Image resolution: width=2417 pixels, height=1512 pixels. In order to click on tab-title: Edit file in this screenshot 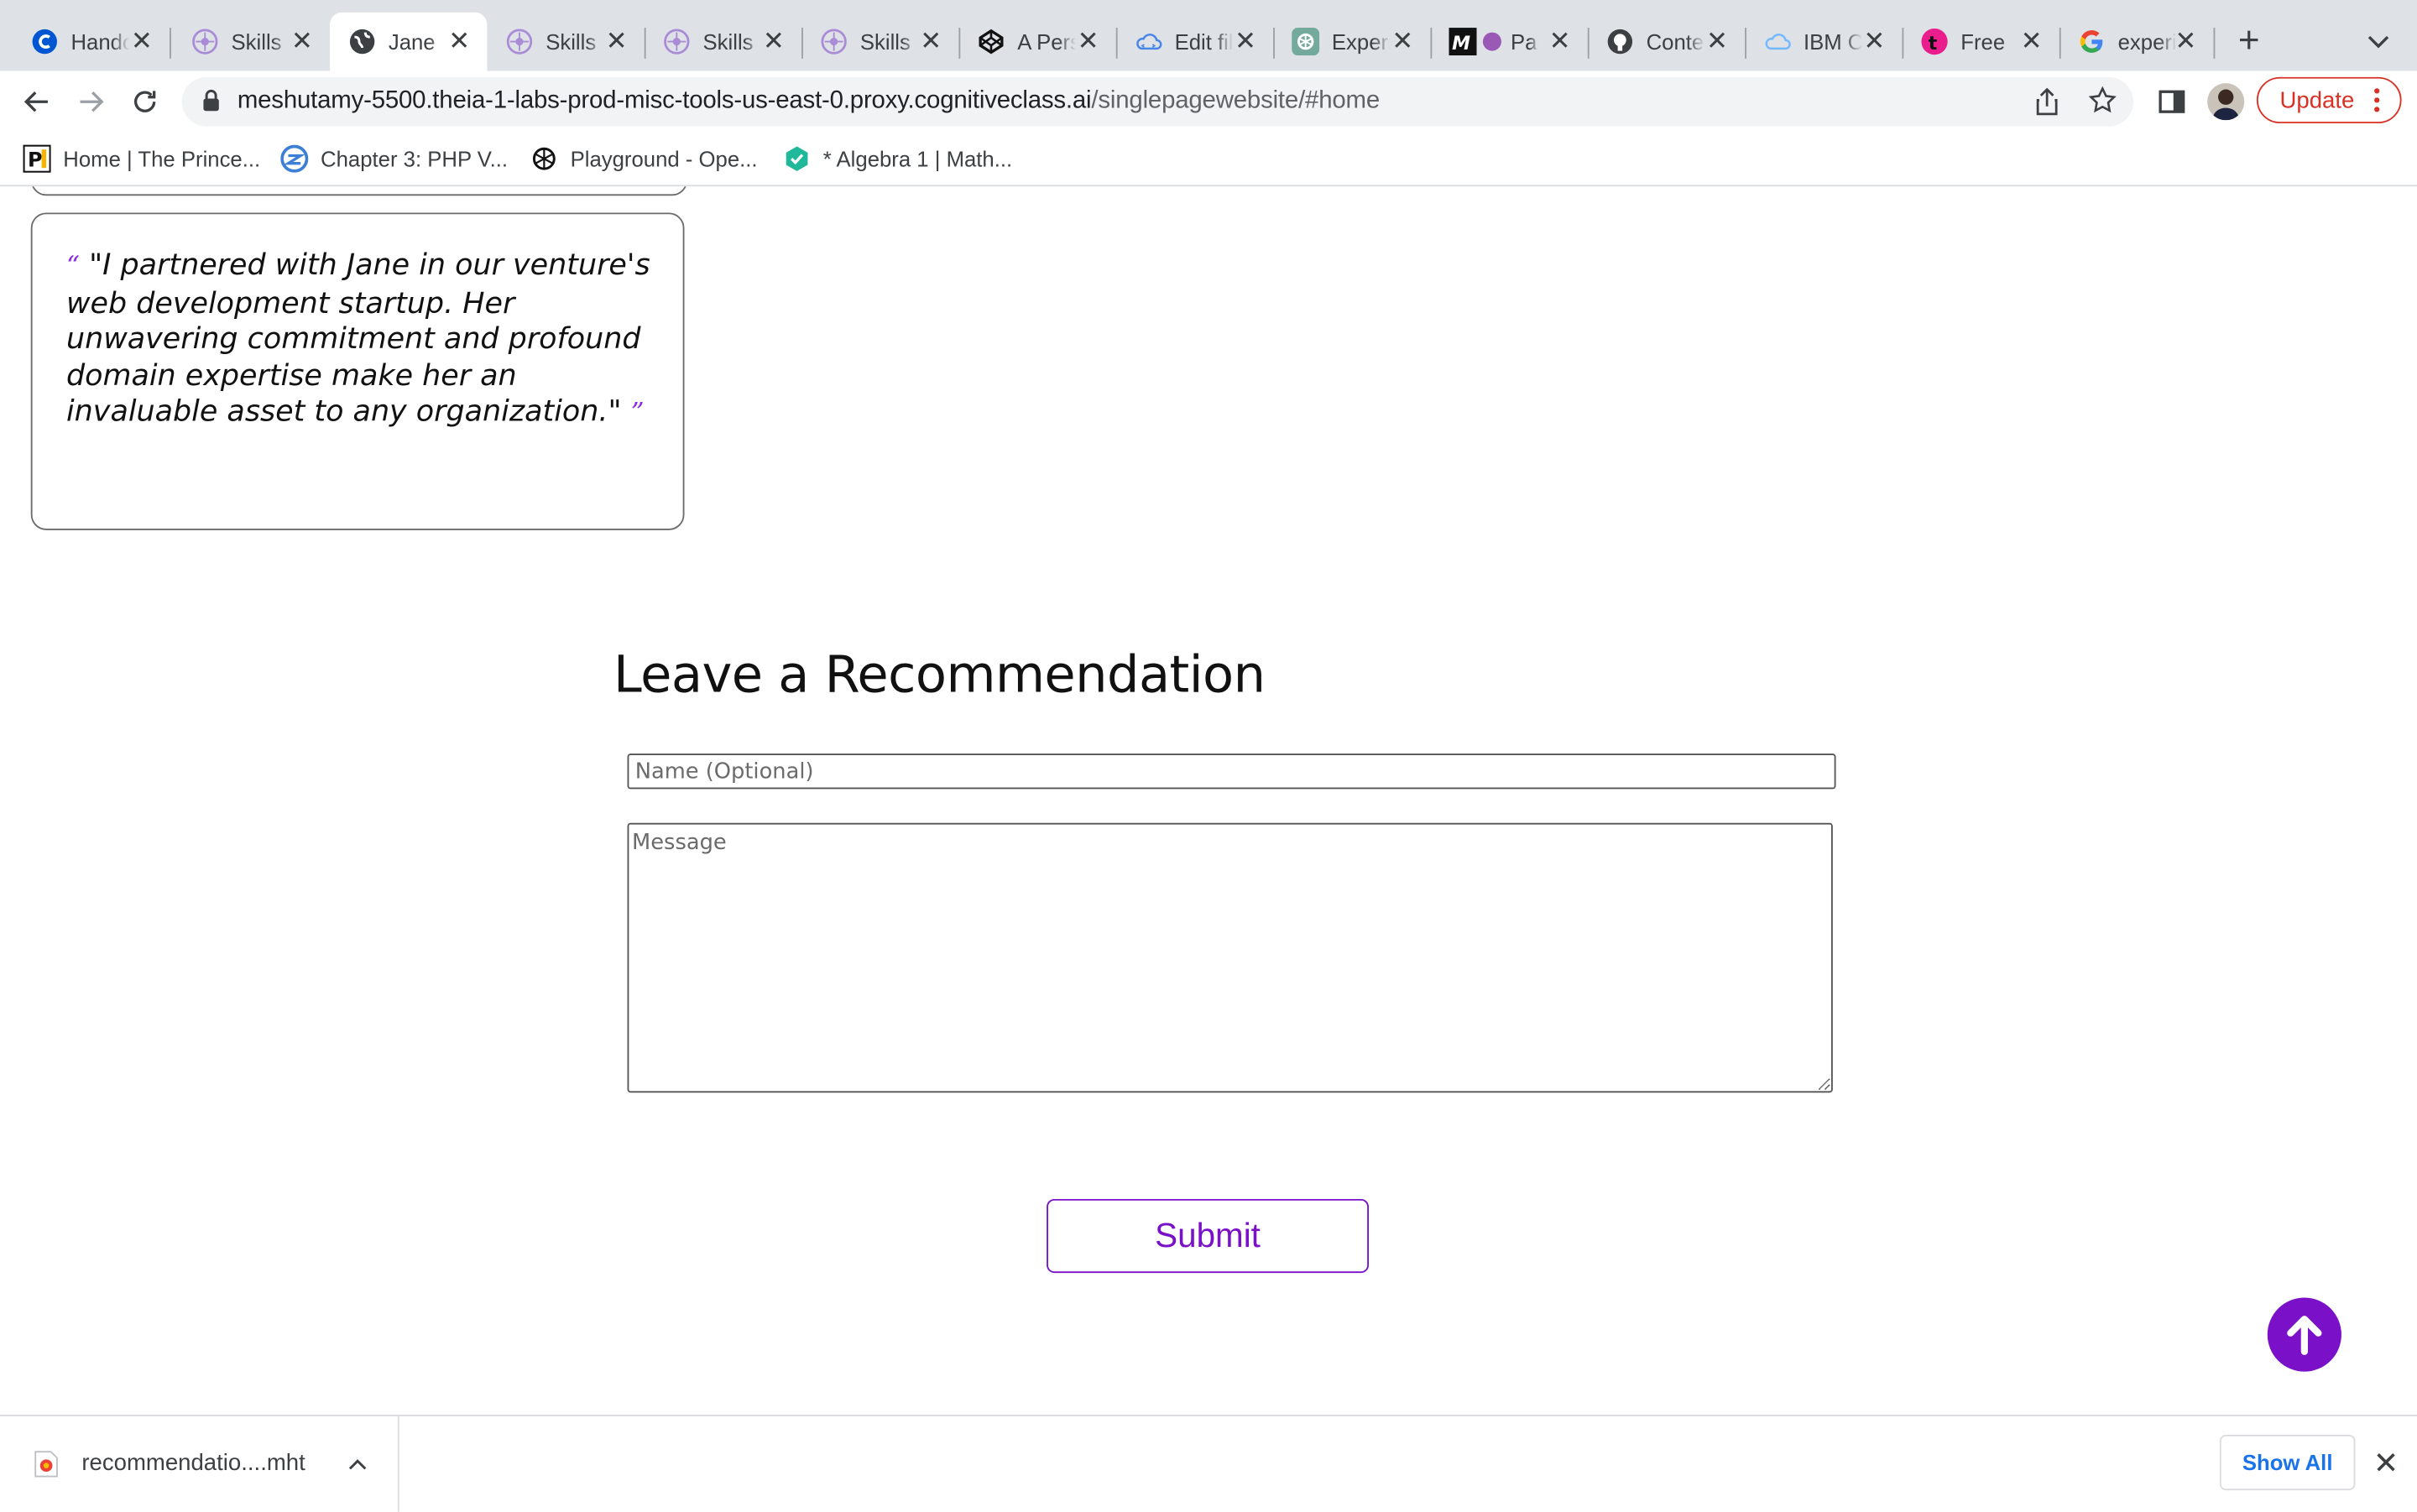, I will do `click(1204, 42)`.